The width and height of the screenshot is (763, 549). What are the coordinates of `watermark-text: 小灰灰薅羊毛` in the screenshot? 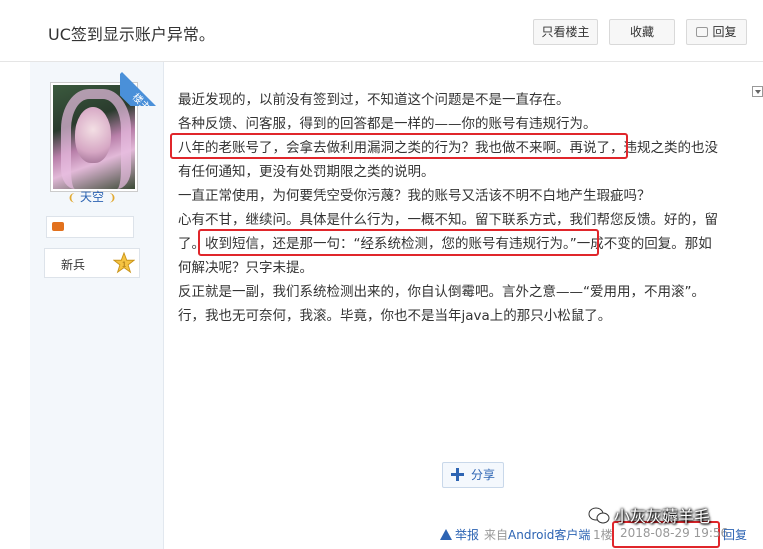 It's located at (662, 516).